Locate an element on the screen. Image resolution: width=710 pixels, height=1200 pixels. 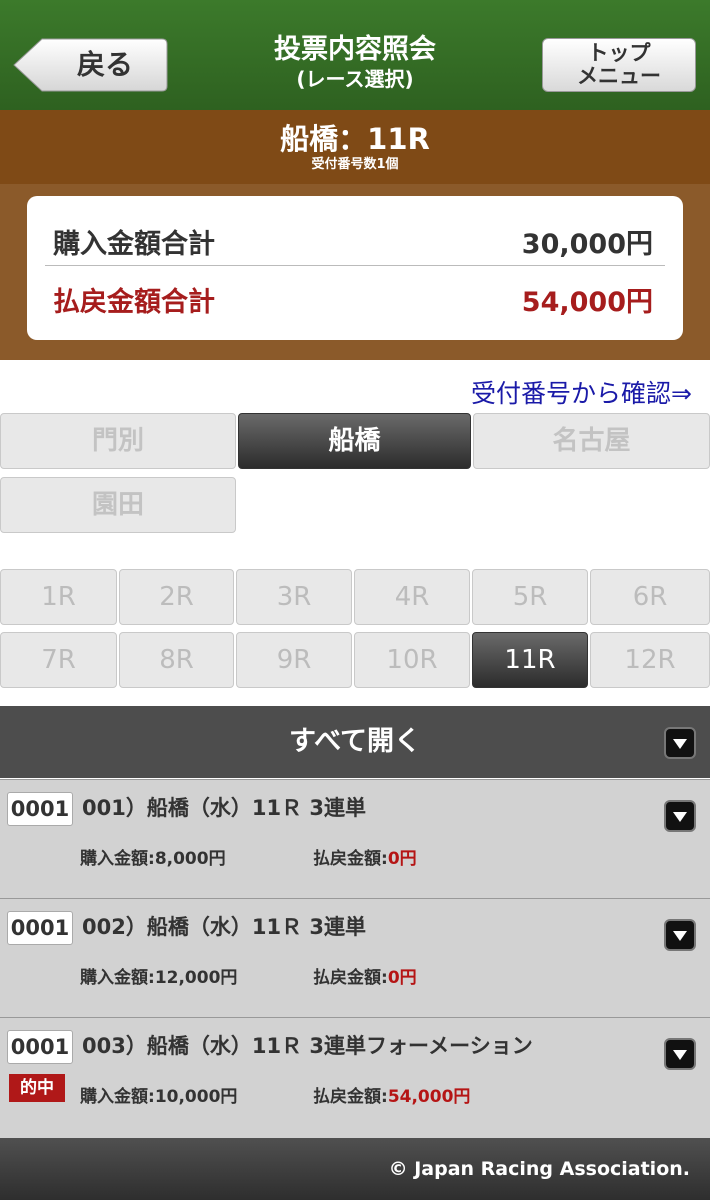
venue-tab-sonoda: 園田 is located at coordinates (118, 505).